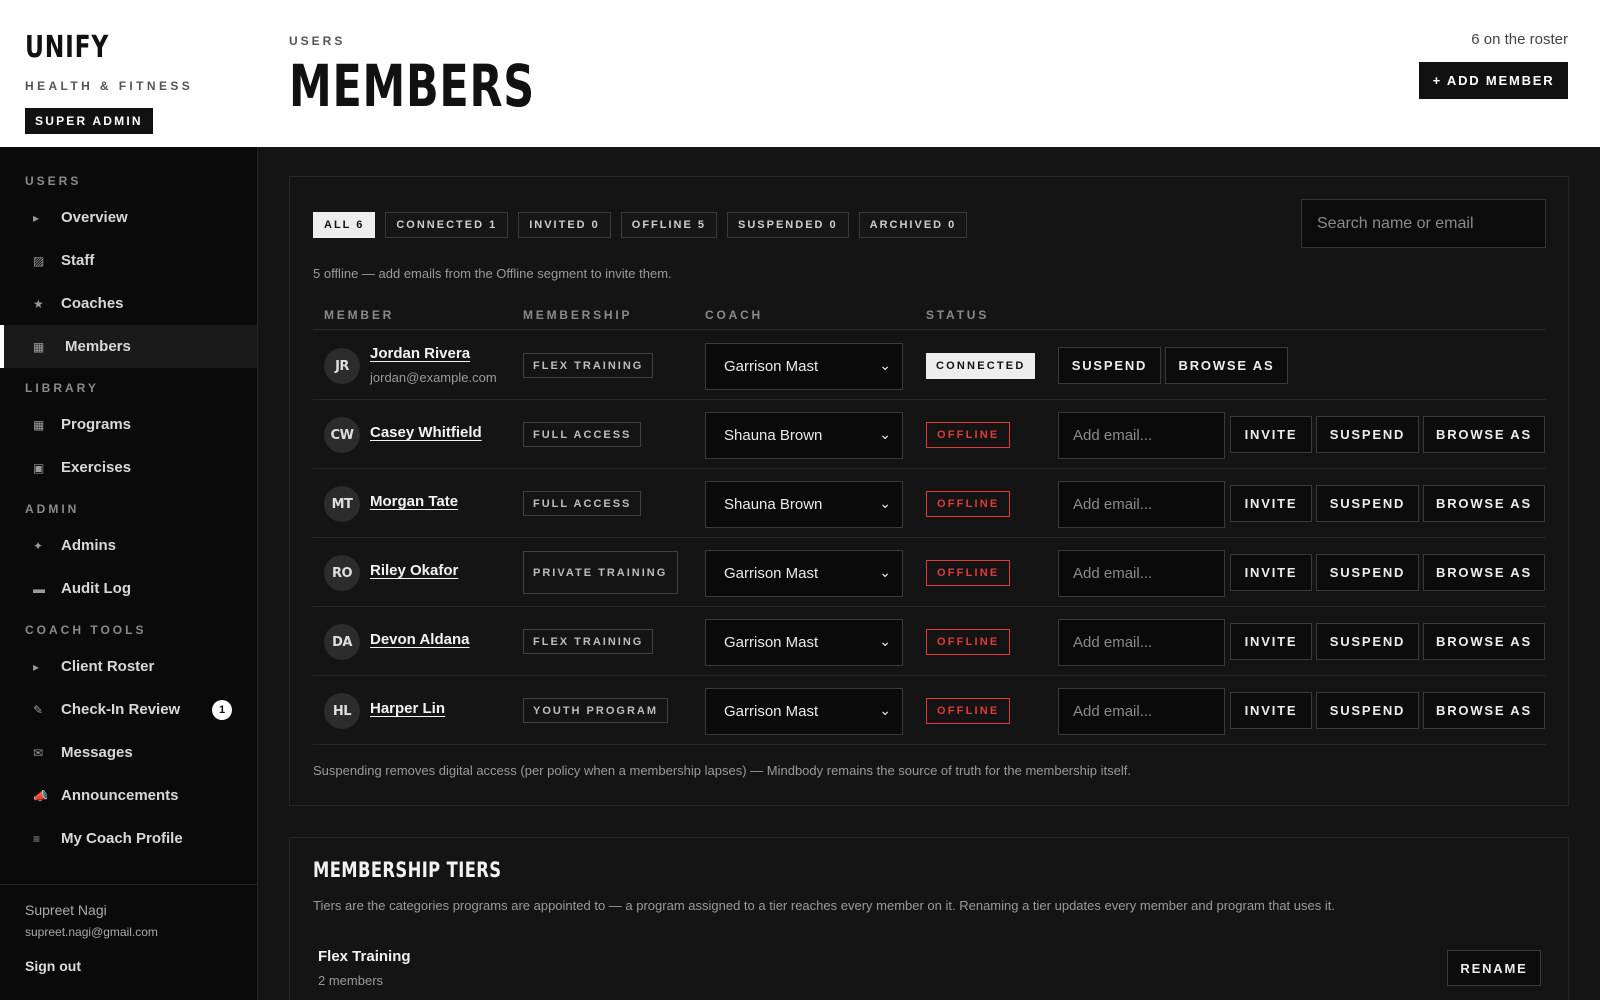  I want to click on member-name-link: Harper Lin, so click(407, 708).